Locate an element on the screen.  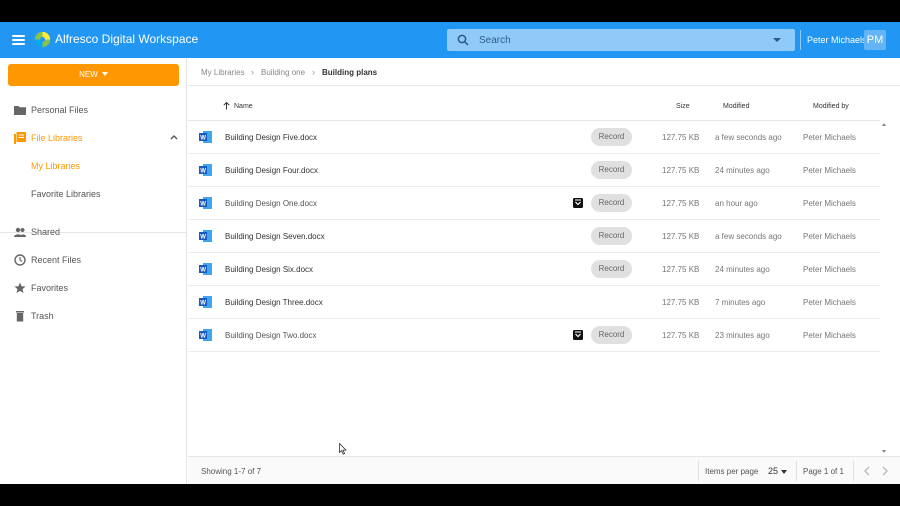
clock-icon is located at coordinates (20, 260).